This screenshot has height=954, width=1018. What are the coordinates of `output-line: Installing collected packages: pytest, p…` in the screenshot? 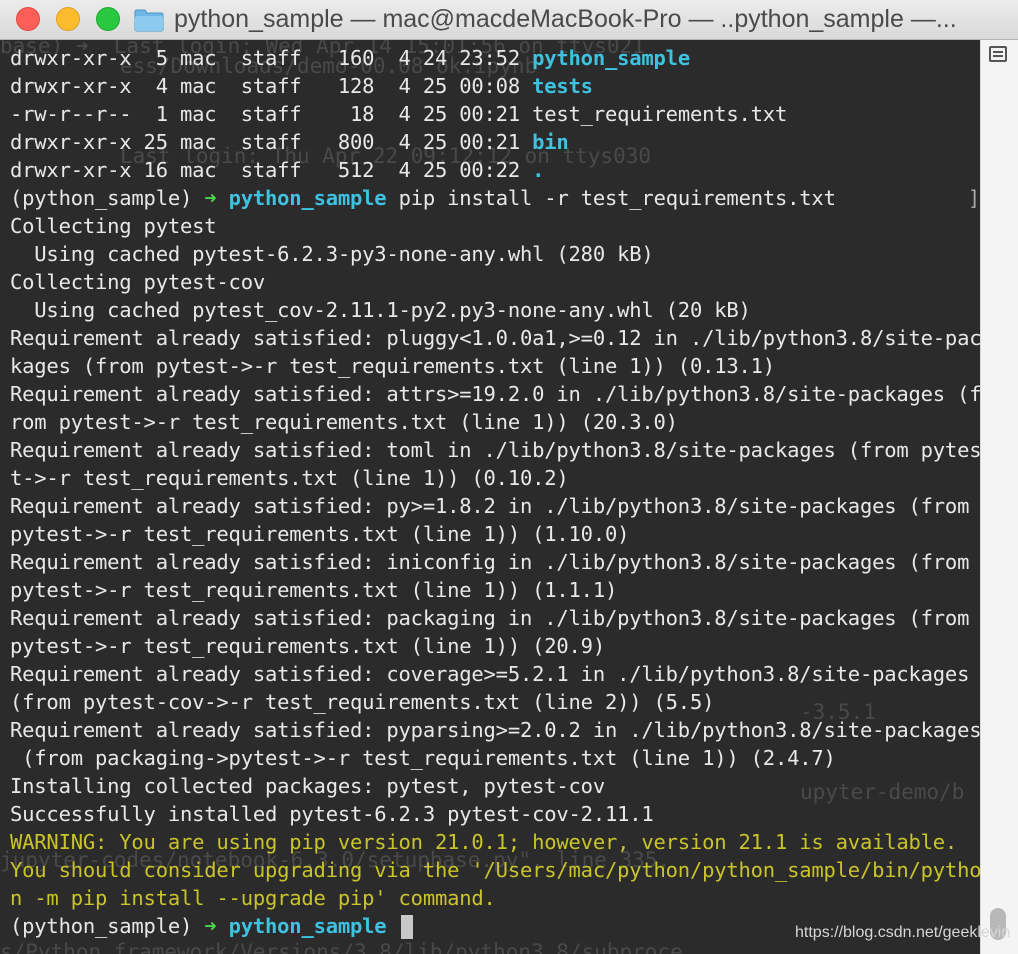 It's located at (494, 786).